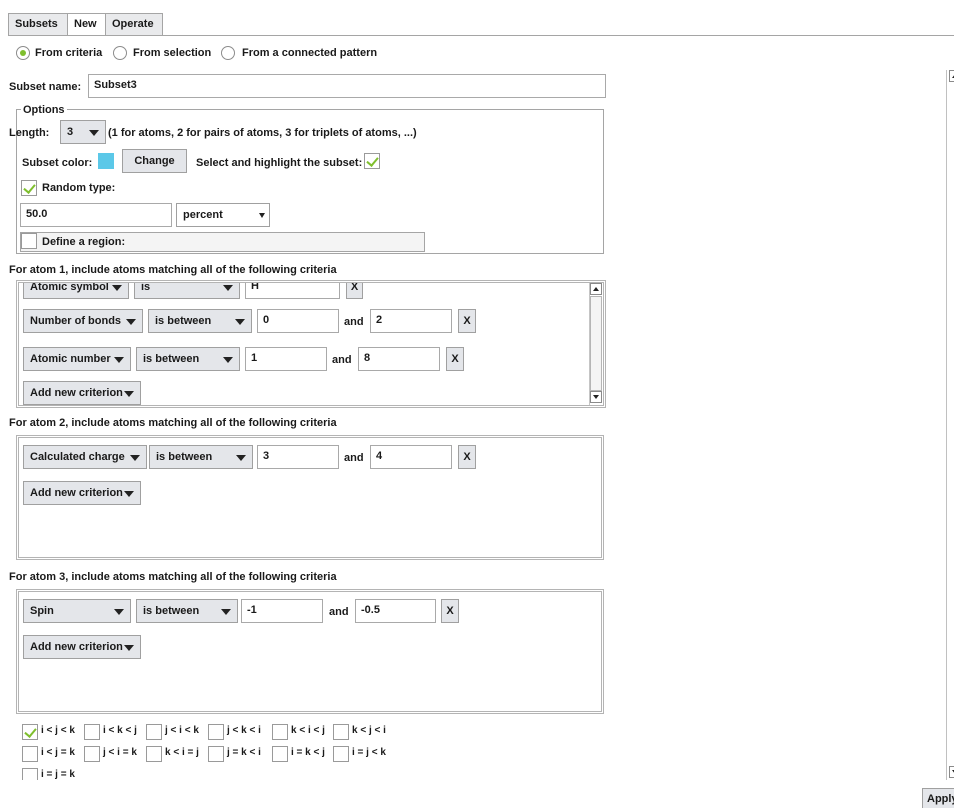 This screenshot has width=954, height=808. I want to click on criterion-min-field: 0, so click(298, 321).